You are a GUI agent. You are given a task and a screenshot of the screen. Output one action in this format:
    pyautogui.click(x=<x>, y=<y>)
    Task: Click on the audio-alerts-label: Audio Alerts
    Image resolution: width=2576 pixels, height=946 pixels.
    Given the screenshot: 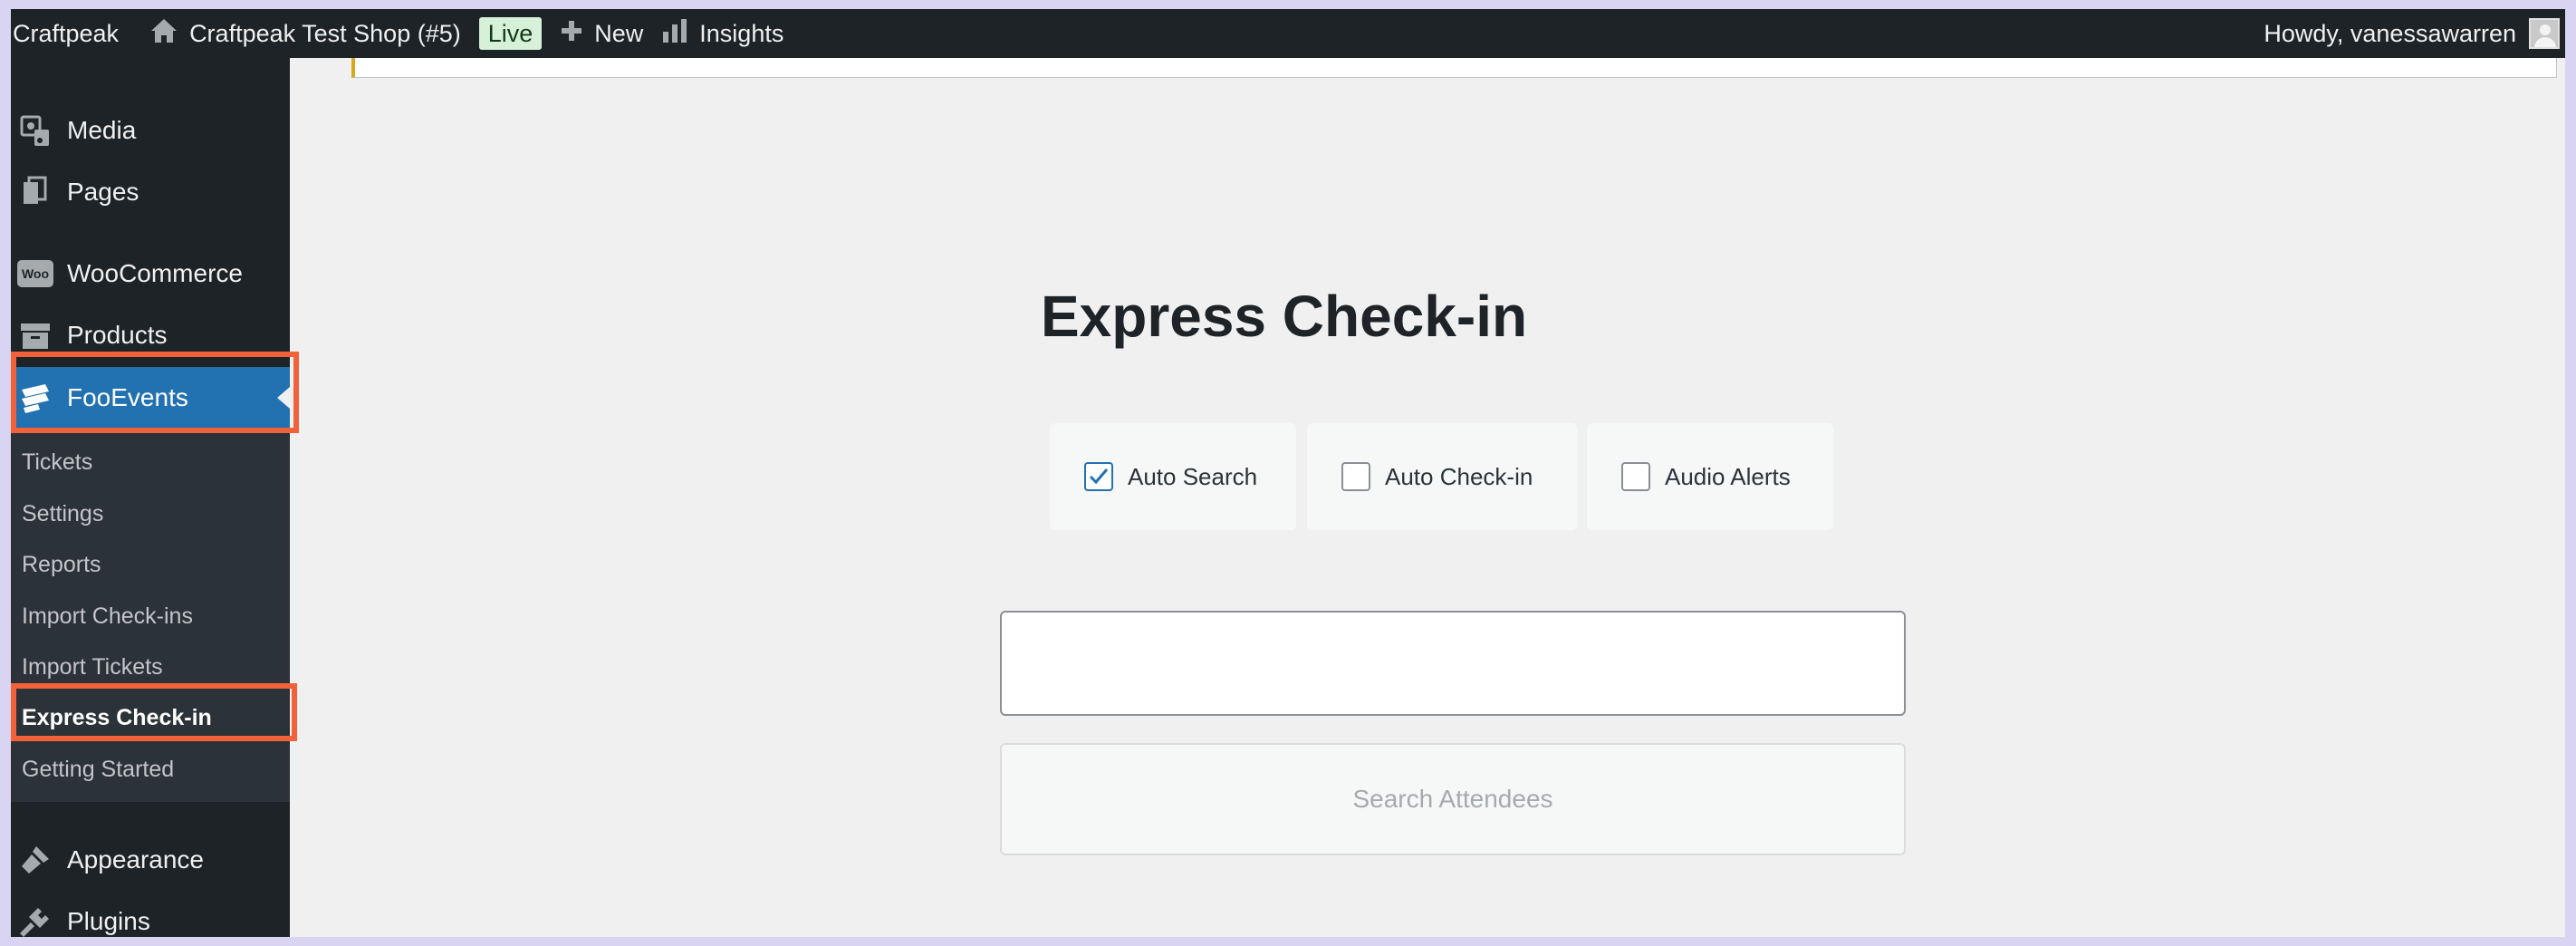 What is the action you would take?
    pyautogui.click(x=1728, y=476)
    